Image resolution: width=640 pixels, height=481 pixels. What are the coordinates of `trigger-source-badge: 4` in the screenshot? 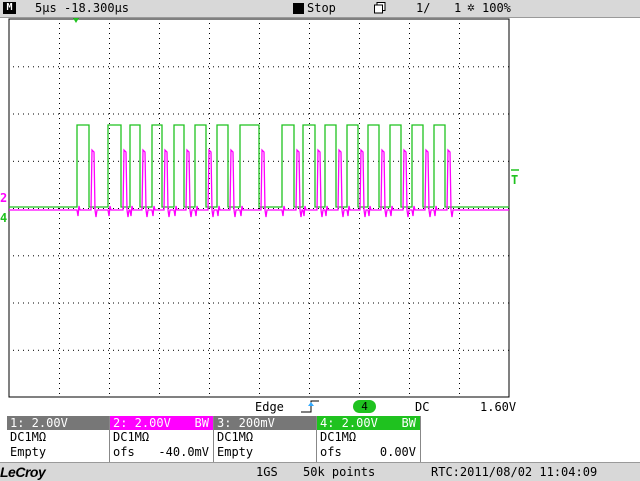 It's located at (364, 406).